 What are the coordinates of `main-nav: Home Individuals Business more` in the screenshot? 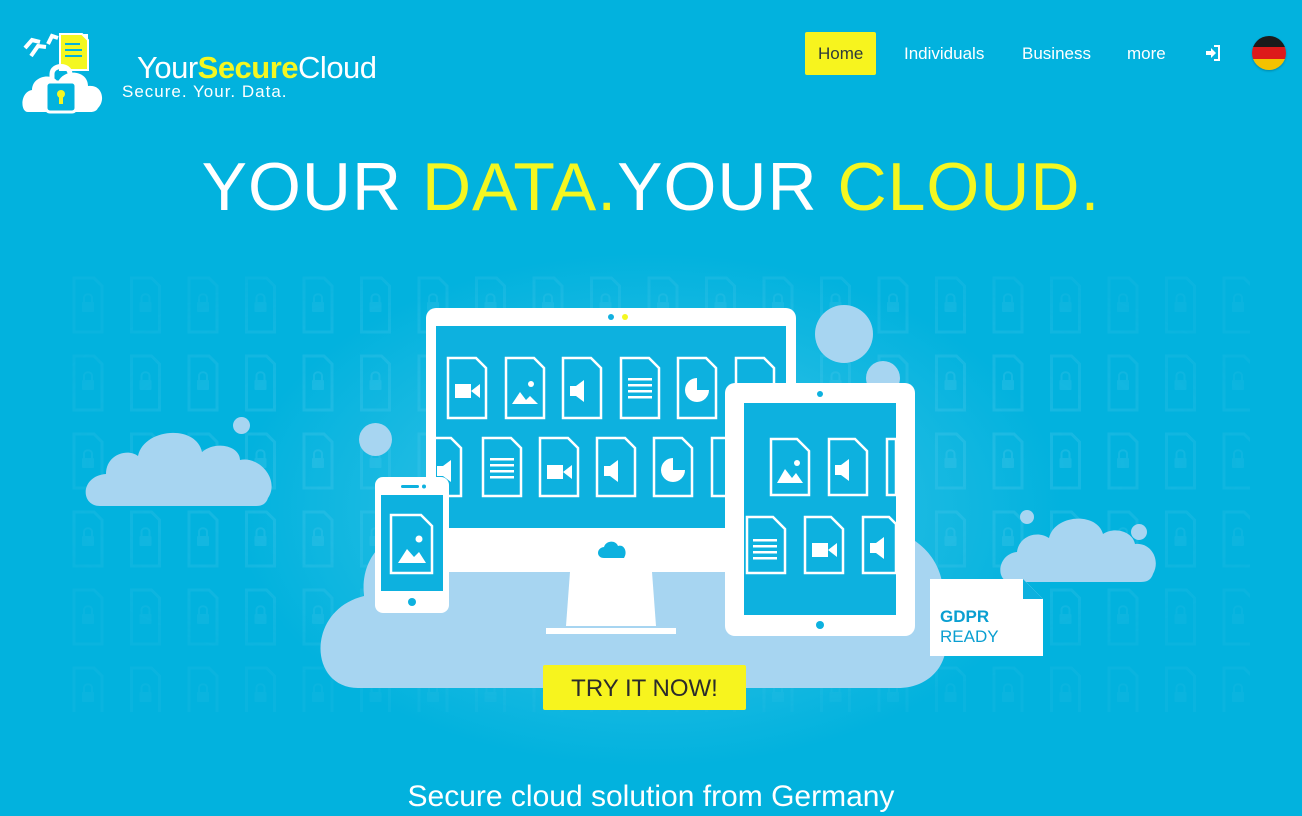 It's located at (1053, 53).